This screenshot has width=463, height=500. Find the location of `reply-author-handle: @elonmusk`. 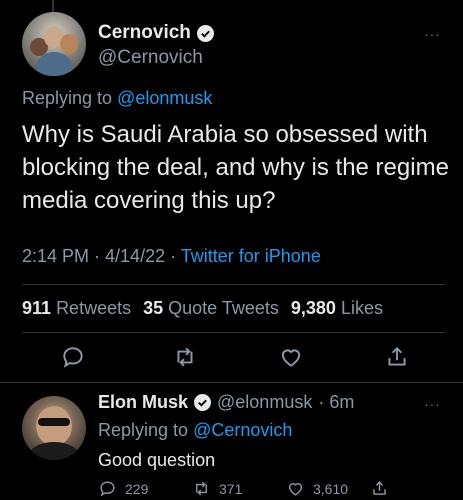

reply-author-handle: @elonmusk is located at coordinates (264, 402).